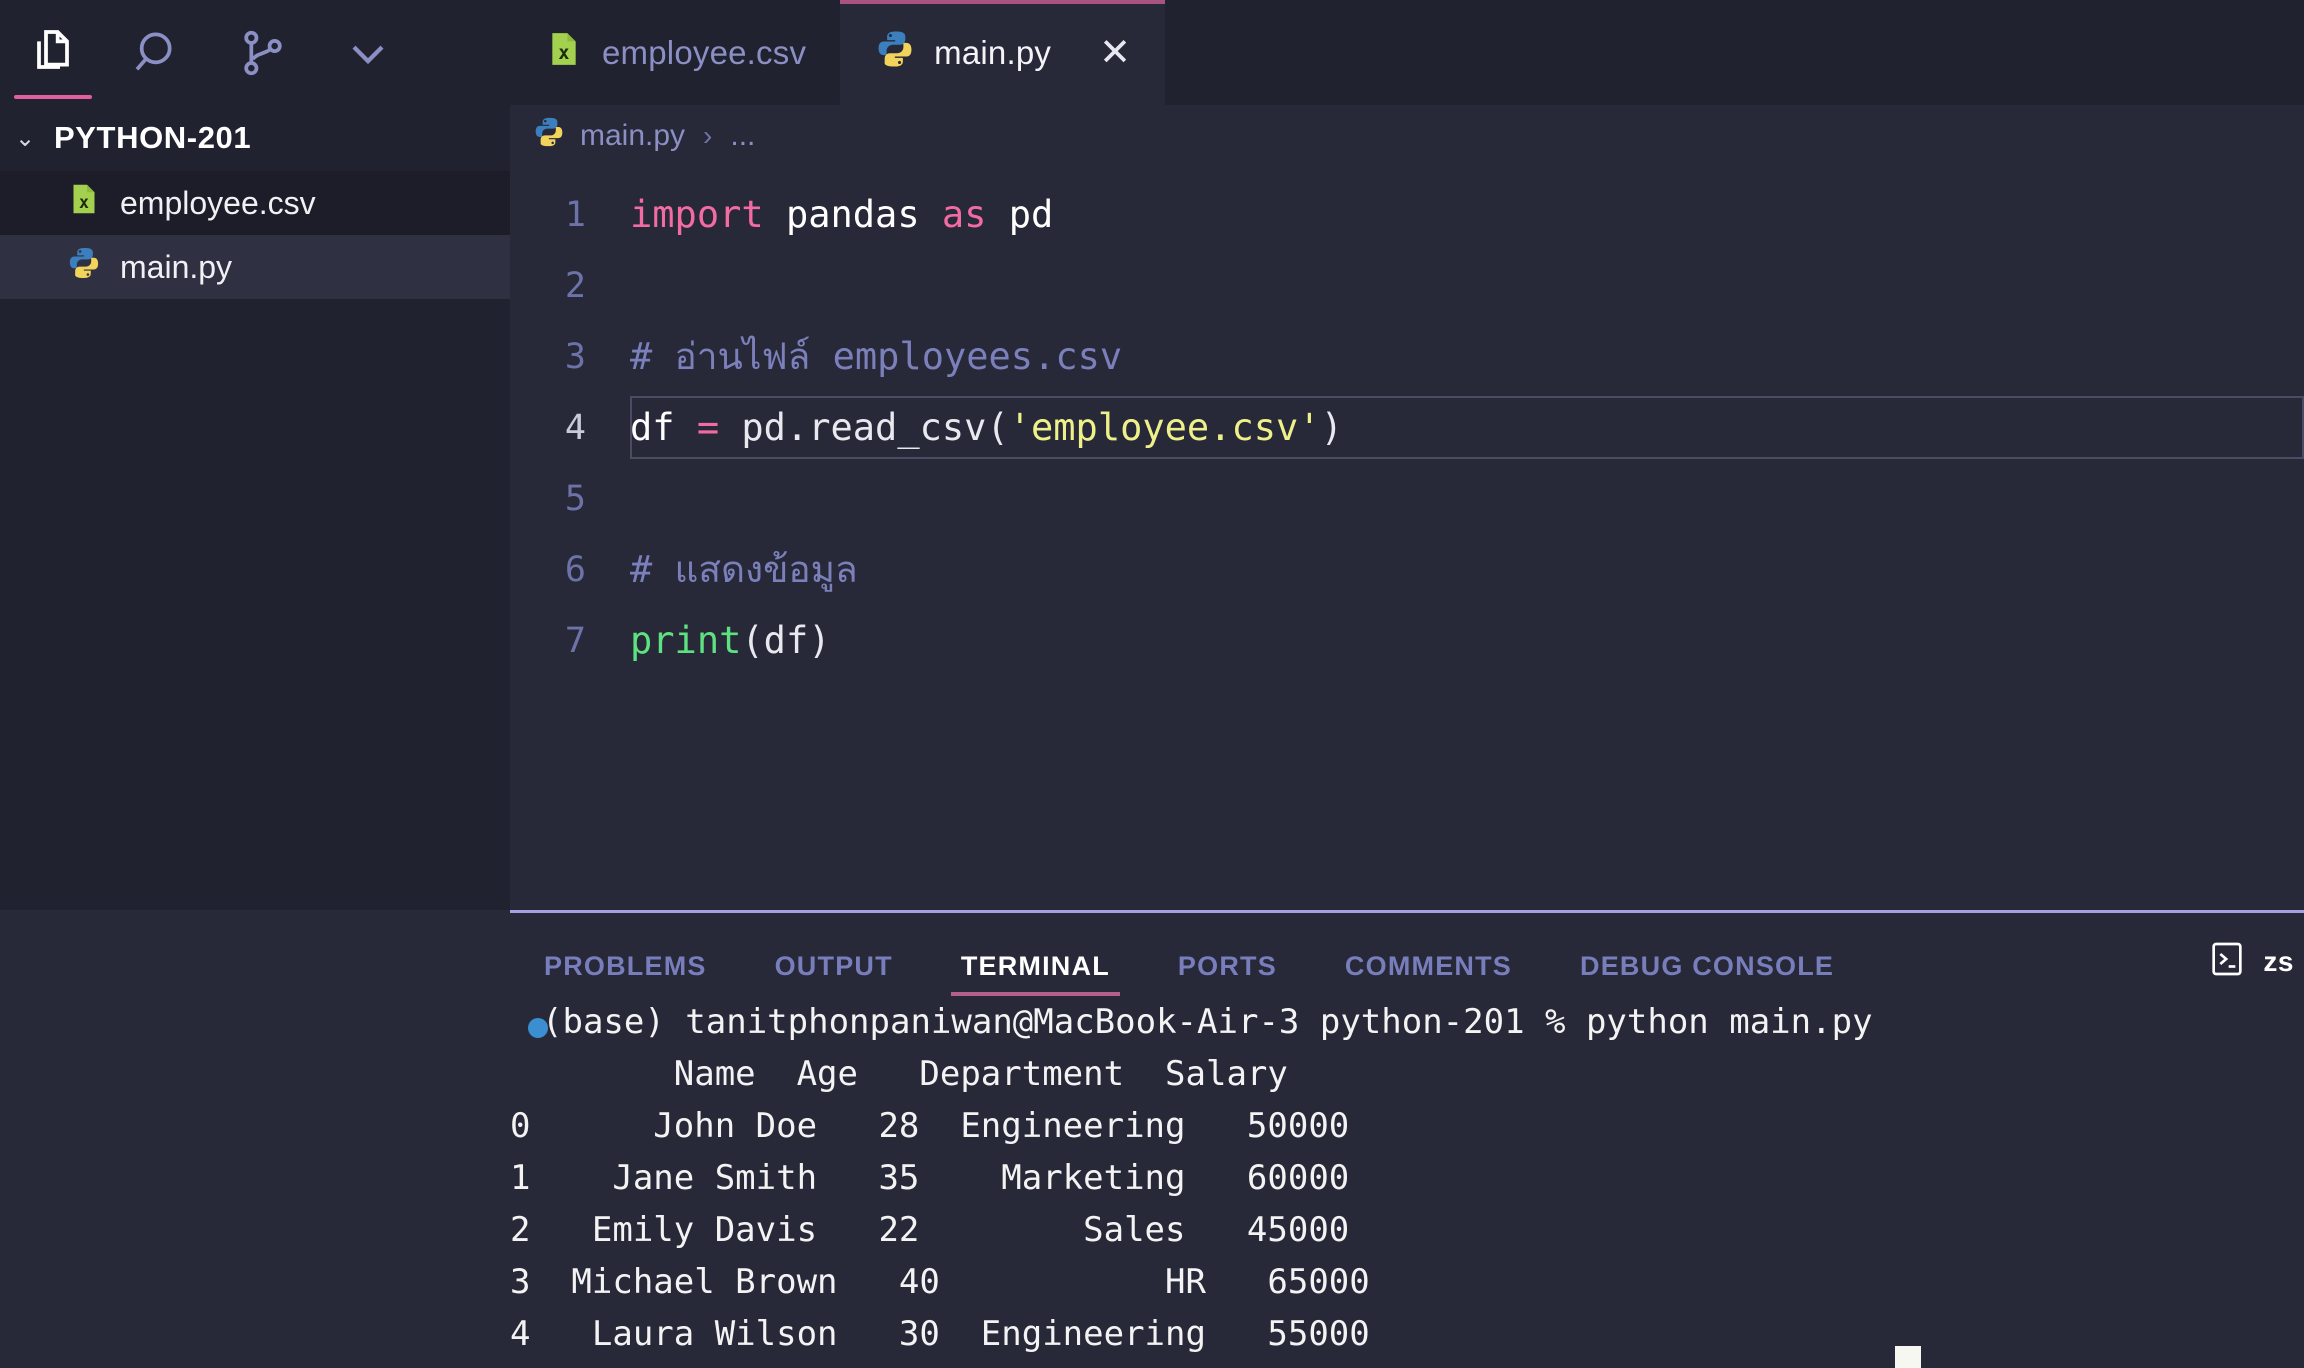  What do you see at coordinates (1115, 53) in the screenshot?
I see `close-icon: ✕` at bounding box center [1115, 53].